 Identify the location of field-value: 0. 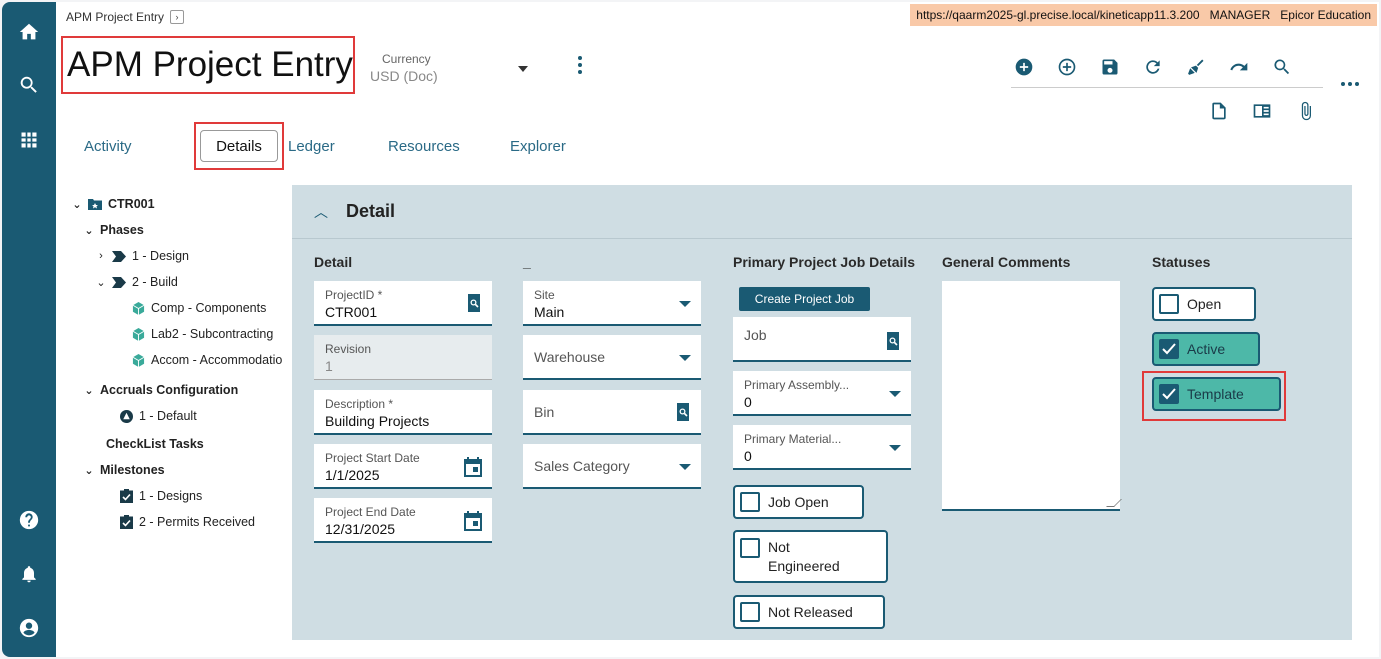
(748, 456).